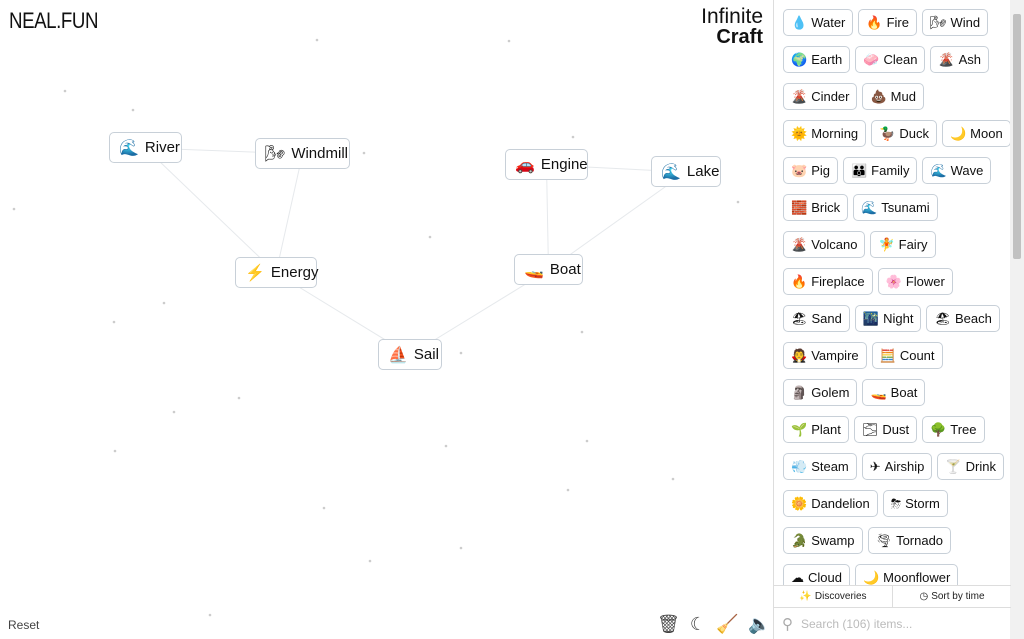 The width and height of the screenshot is (1024, 639). Describe the element at coordinates (816, 207) in the screenshot. I see `sidebar-item-brick: 🧱 Brick` at that location.